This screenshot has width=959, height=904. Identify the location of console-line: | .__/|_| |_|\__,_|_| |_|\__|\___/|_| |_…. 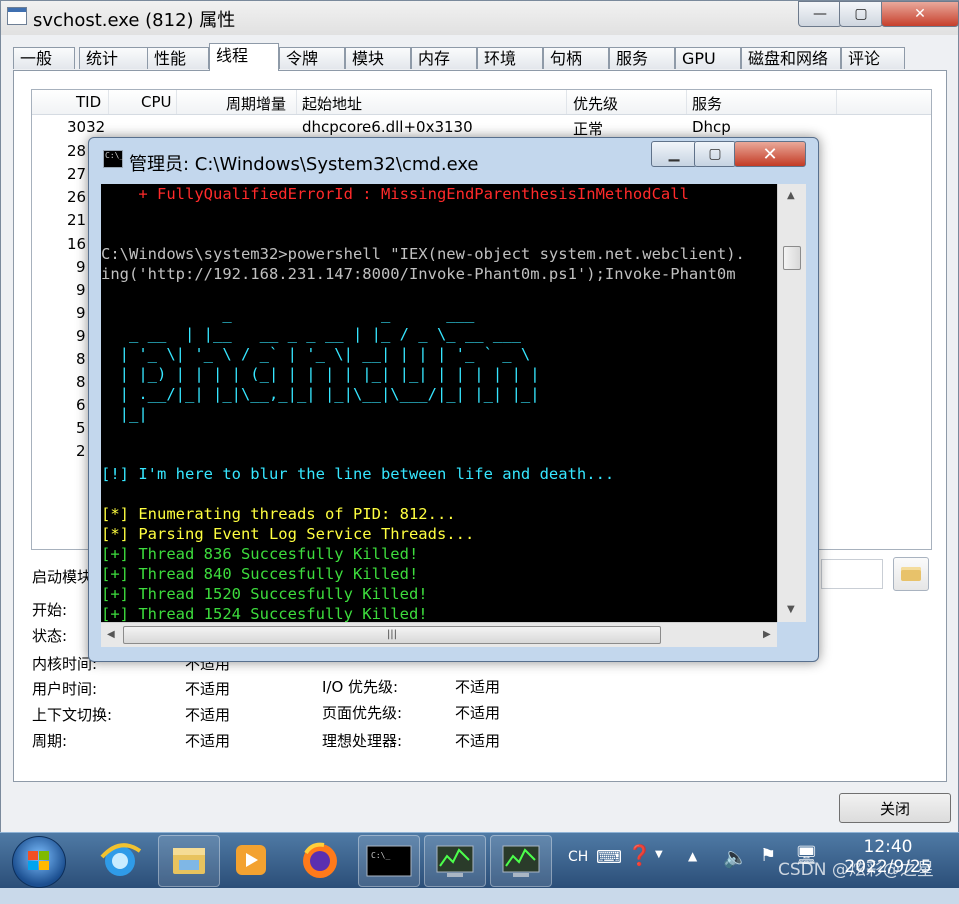
(320, 394).